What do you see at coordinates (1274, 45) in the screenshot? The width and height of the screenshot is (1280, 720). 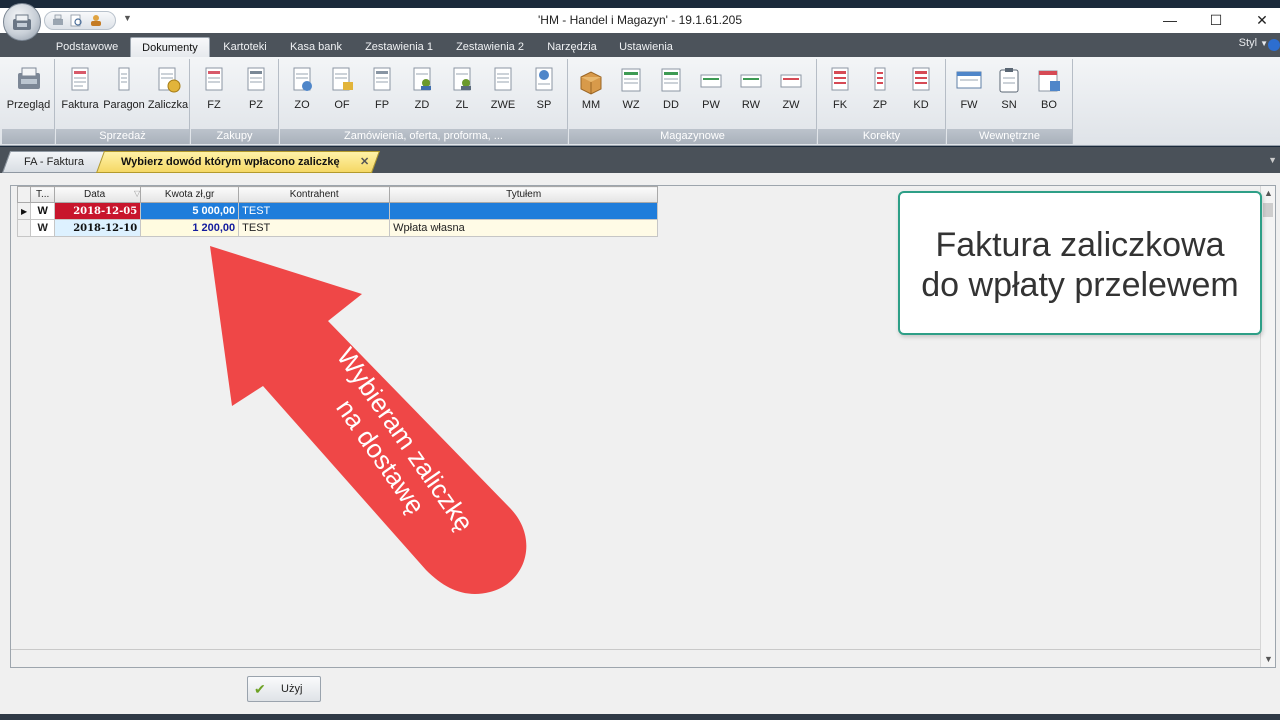 I see `help-icon` at bounding box center [1274, 45].